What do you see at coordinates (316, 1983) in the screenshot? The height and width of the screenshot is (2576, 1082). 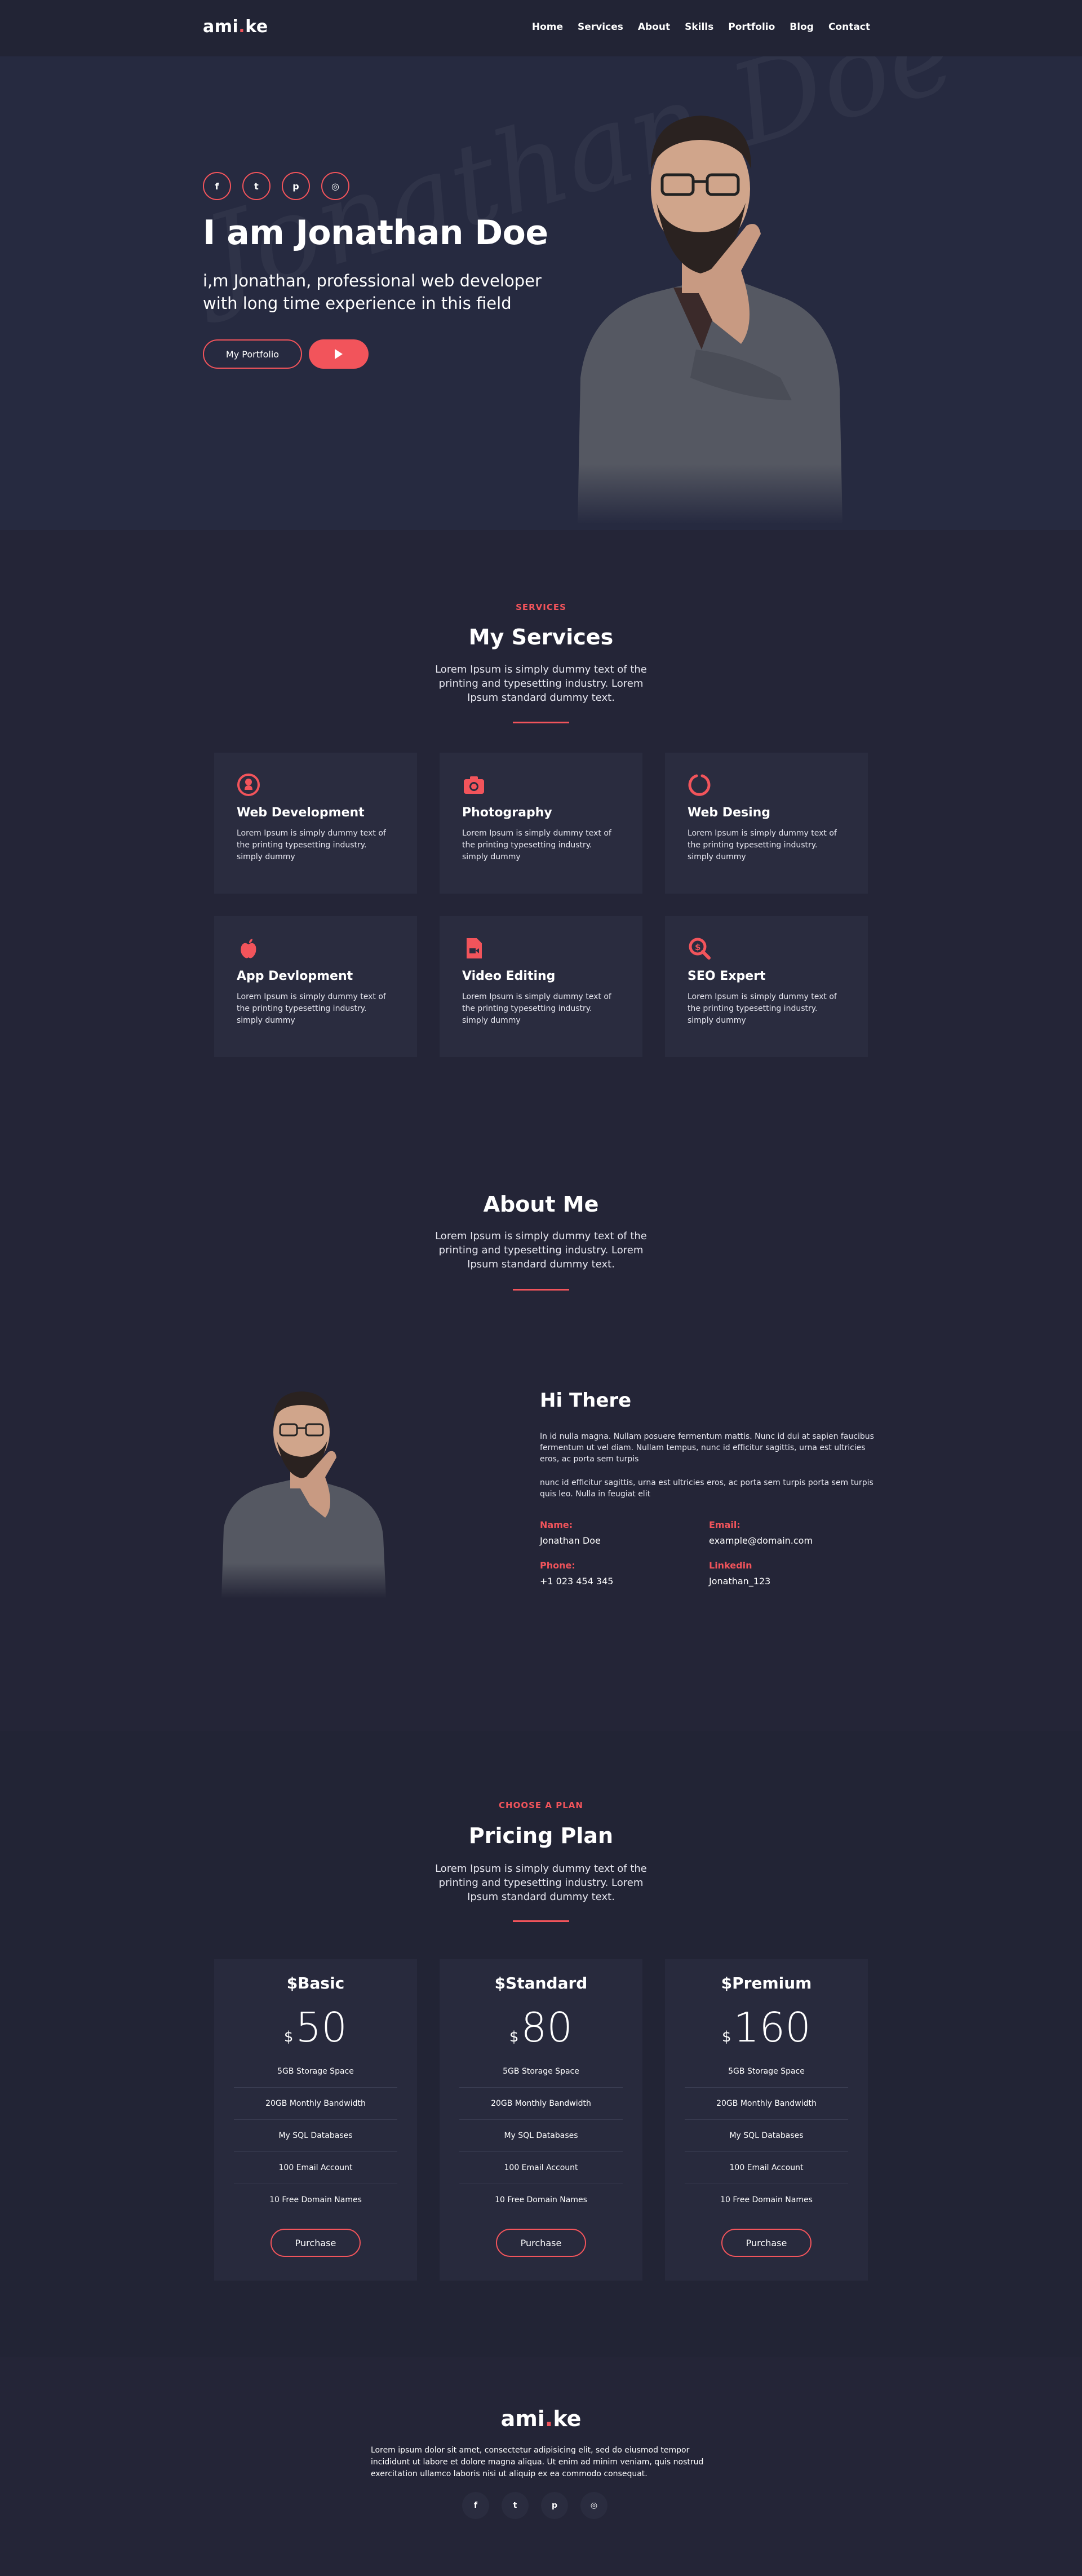 I see `plan-name: $Basic` at bounding box center [316, 1983].